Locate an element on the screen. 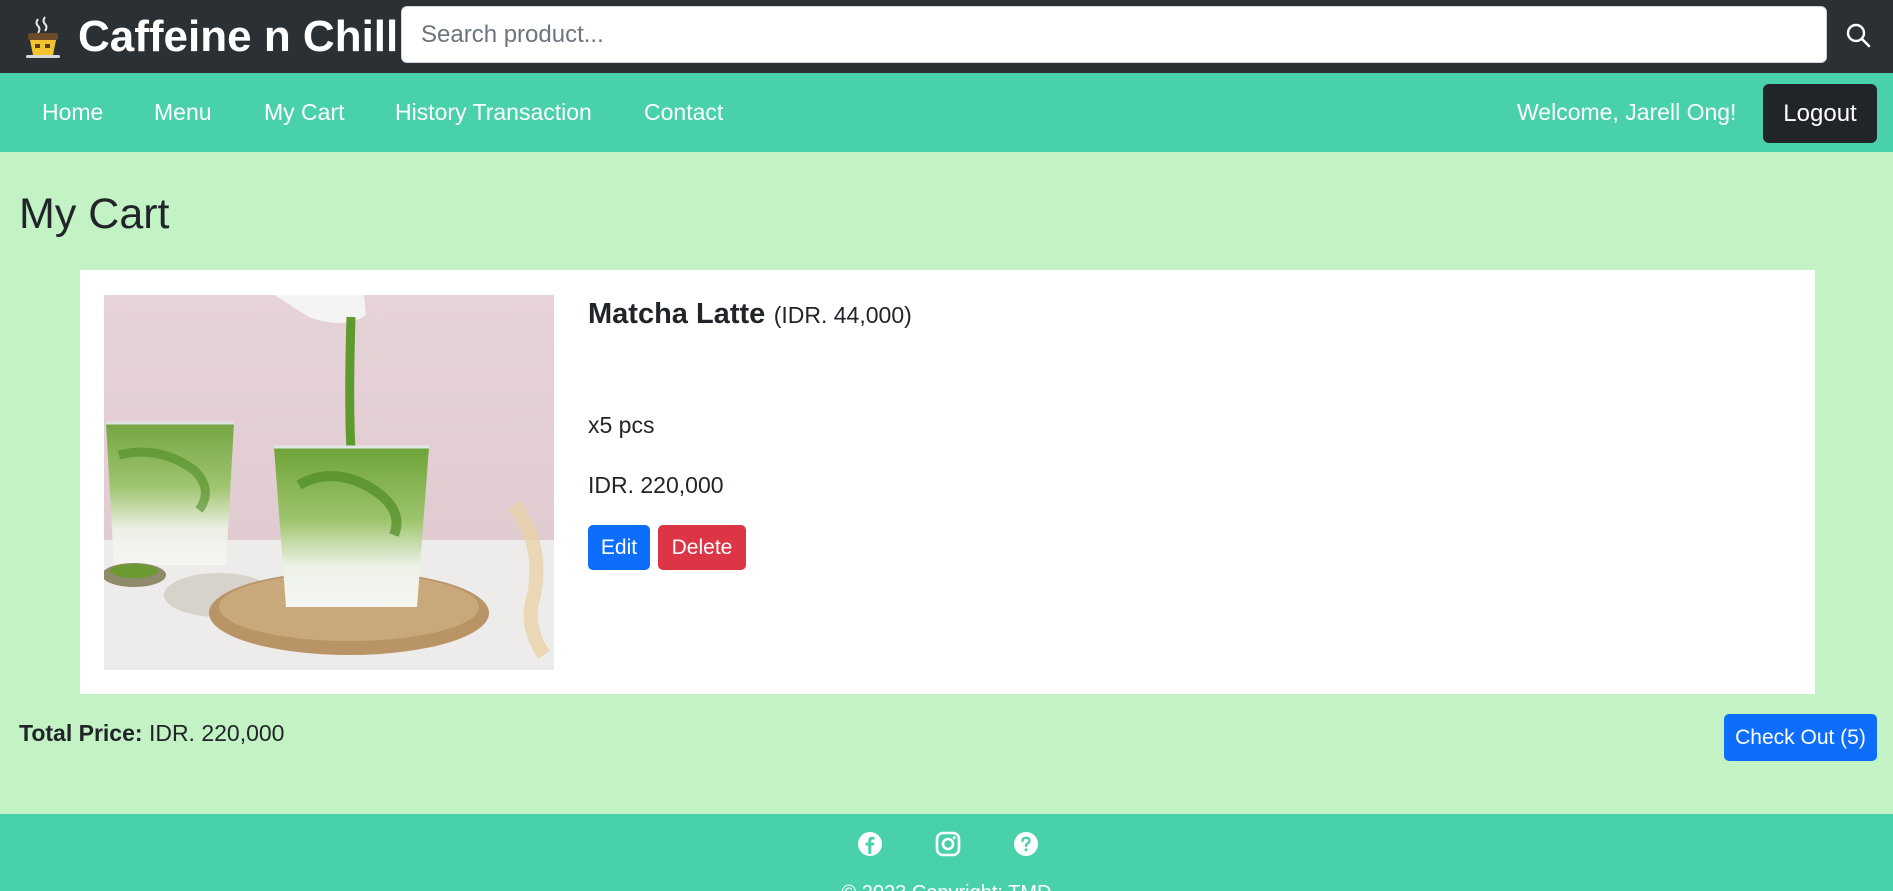 The width and height of the screenshot is (1893, 891). product-name-line: Matcha Latte (IDR. 44,000) is located at coordinates (750, 314).